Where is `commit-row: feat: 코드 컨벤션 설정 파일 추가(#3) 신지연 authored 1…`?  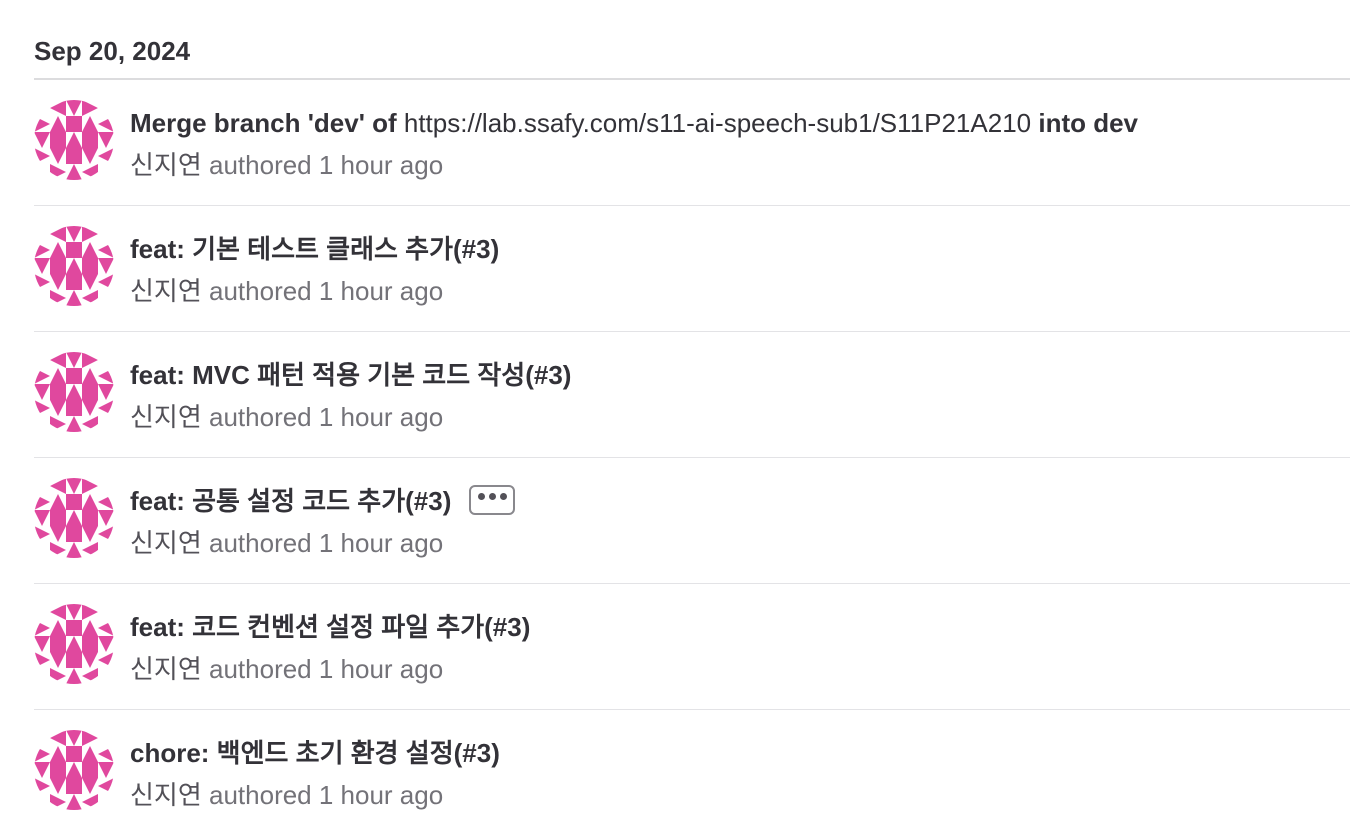 commit-row: feat: 코드 컨벤션 설정 파일 추가(#3) 신지연 authored 1… is located at coordinates (692, 647).